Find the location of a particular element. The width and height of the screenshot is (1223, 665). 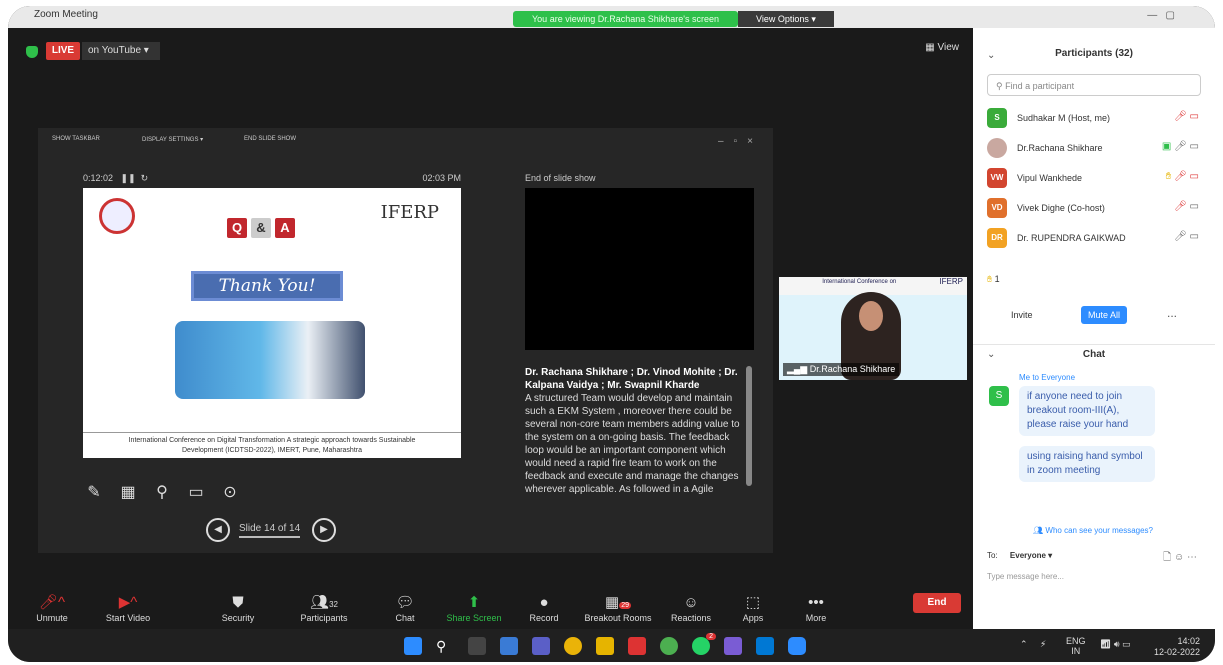

office-icon is located at coordinates (637, 646).